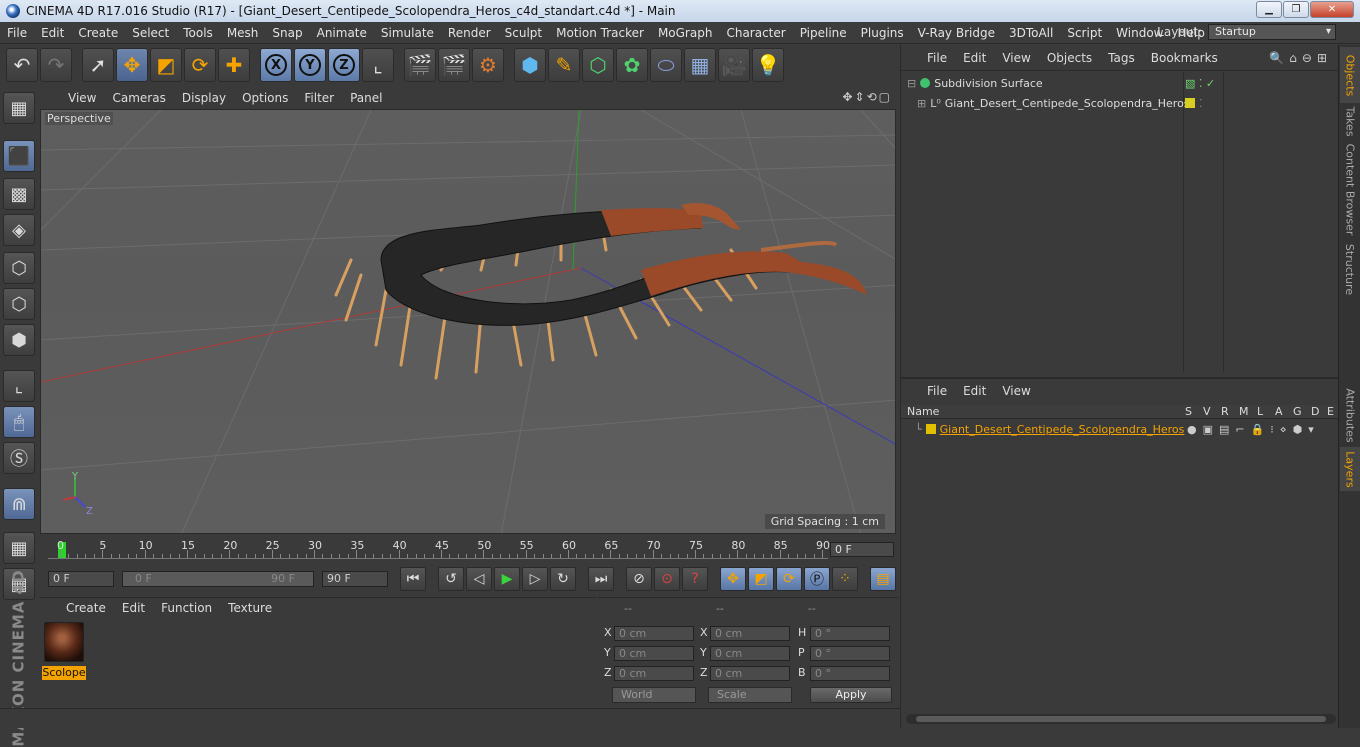 This screenshot has height=747, width=1360. What do you see at coordinates (1084, 33) in the screenshot?
I see `menu-script: Script` at bounding box center [1084, 33].